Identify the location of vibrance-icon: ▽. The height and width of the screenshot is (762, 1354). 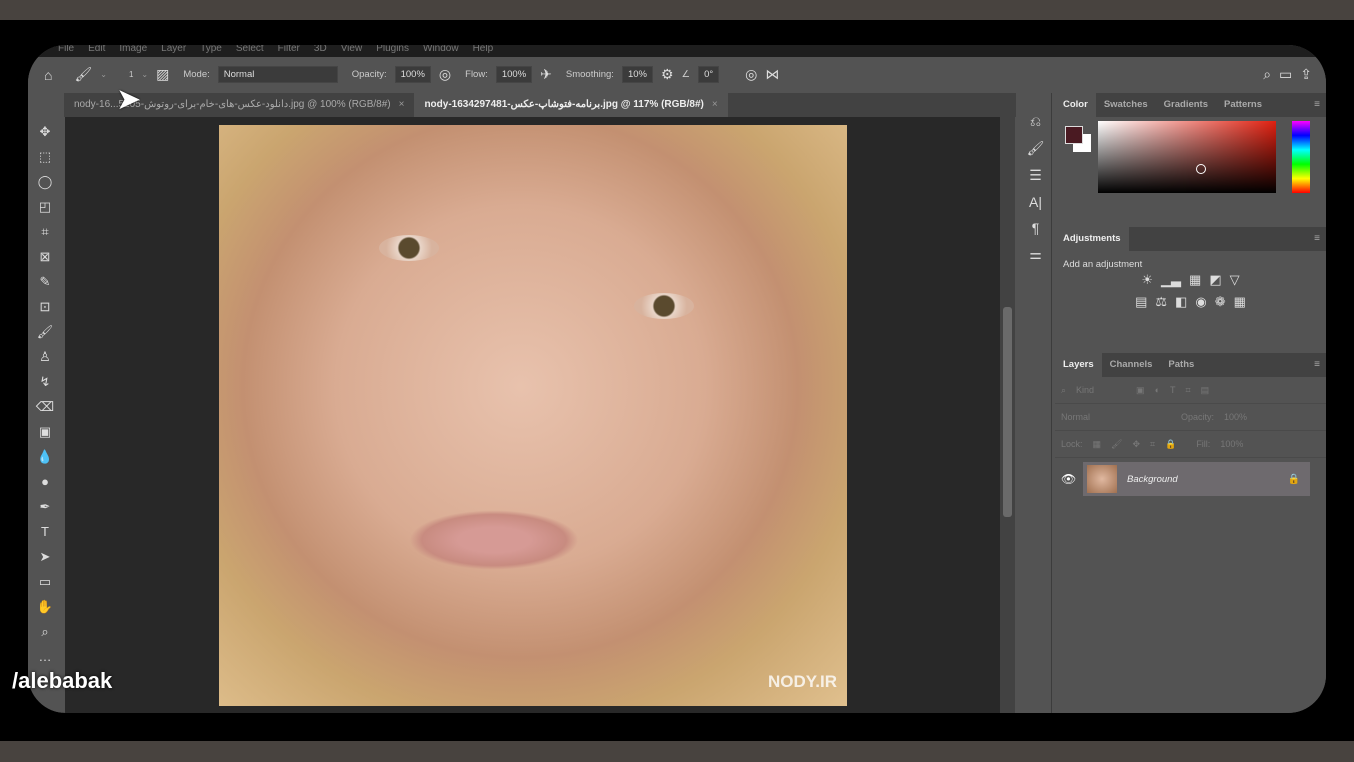
(1235, 280).